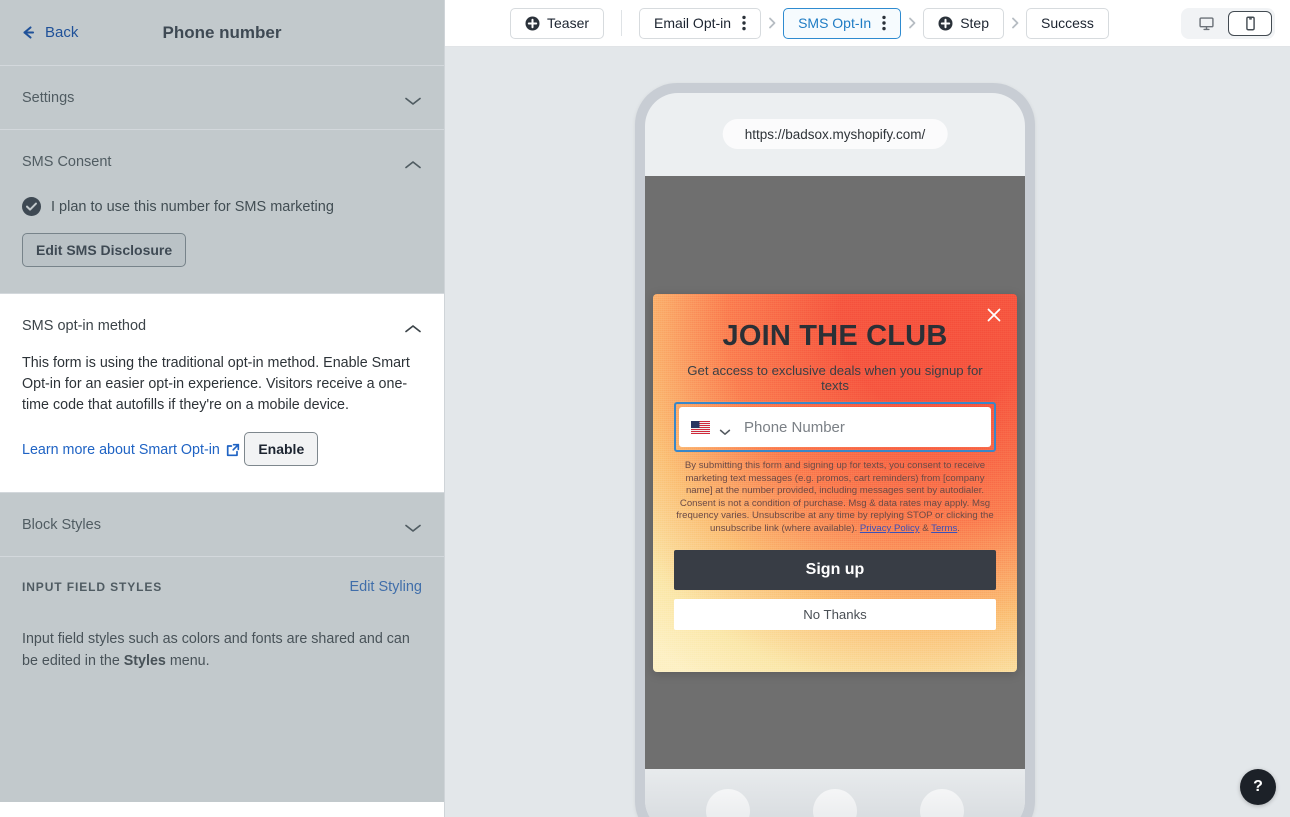 Image resolution: width=1290 pixels, height=817 pixels. Describe the element at coordinates (67, 161) in the screenshot. I see `section-sms-consent-label: SMS Consent` at that location.